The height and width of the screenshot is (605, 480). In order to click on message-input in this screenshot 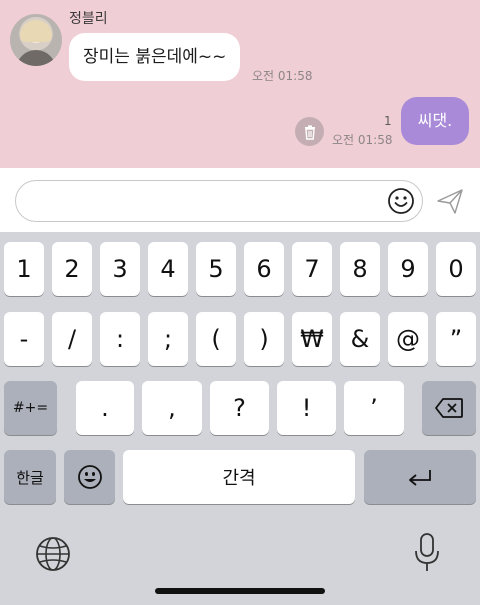, I will do `click(219, 201)`.